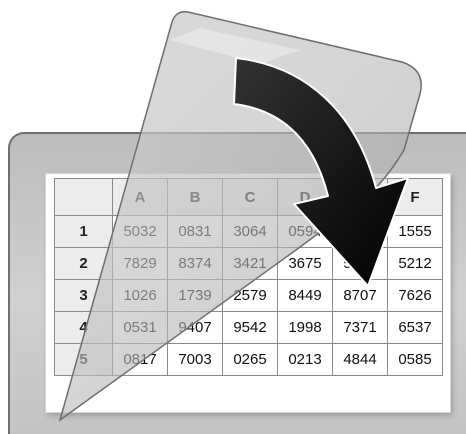 The image size is (466, 434). I want to click on cell-f3: 7626, so click(415, 295).